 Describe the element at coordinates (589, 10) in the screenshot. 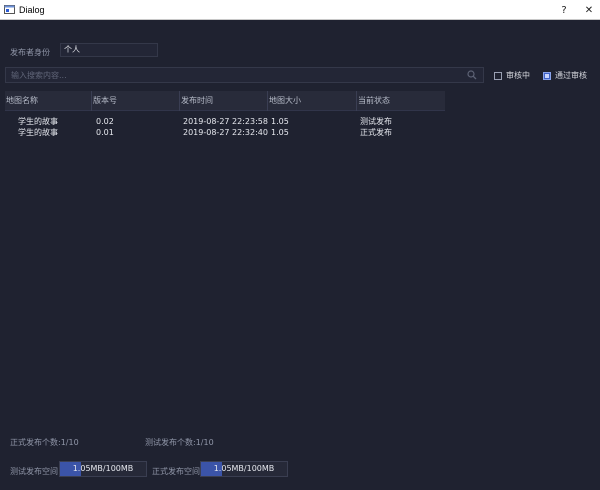

I see `close-button: ✕` at that location.